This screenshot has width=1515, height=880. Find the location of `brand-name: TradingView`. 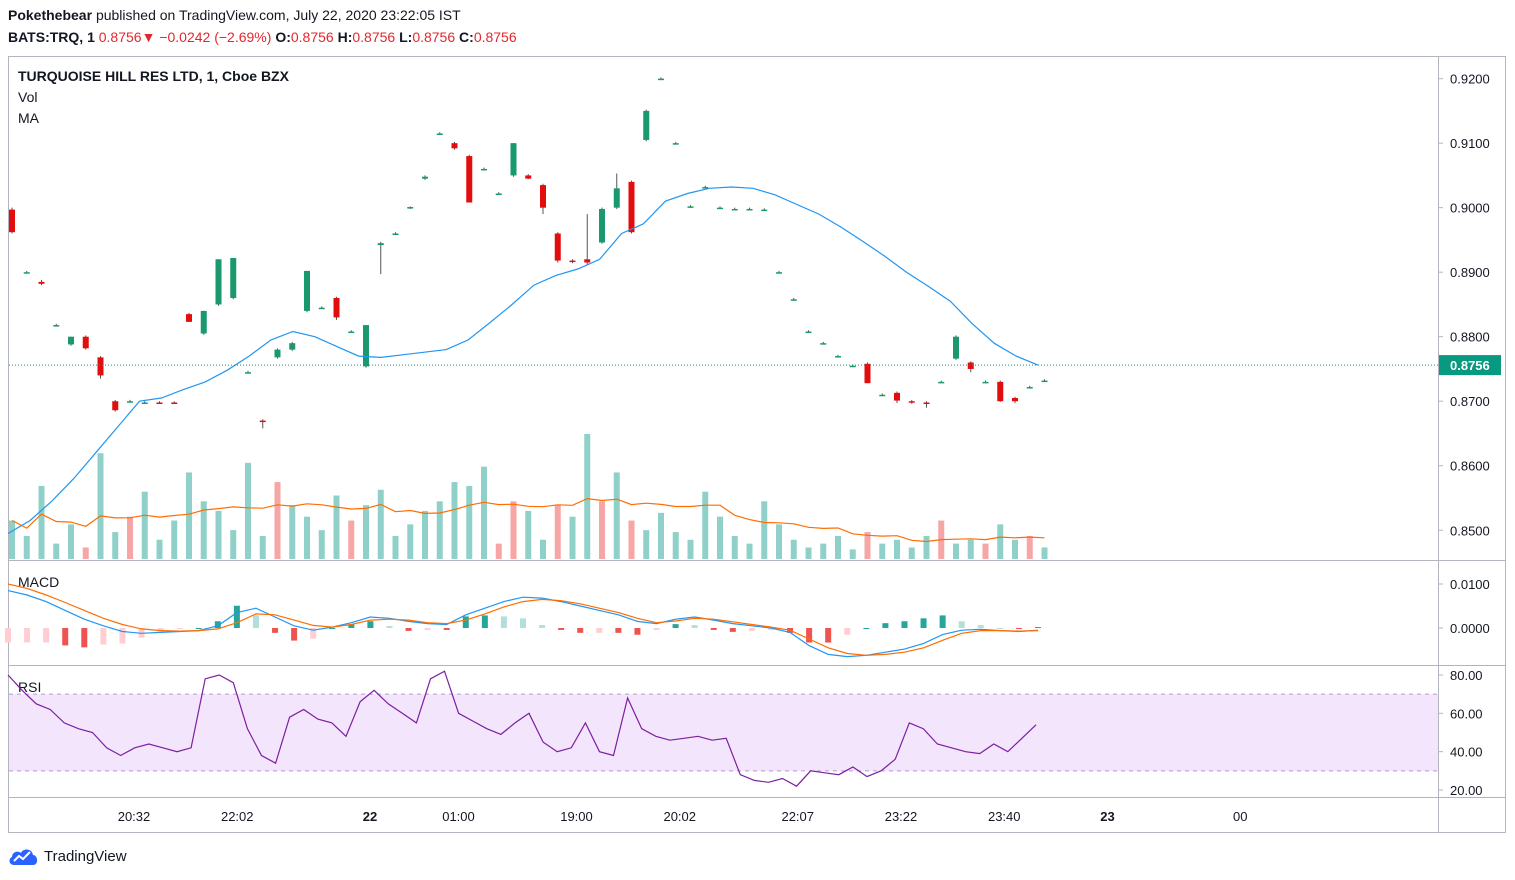

brand-name: TradingView is located at coordinates (85, 856).